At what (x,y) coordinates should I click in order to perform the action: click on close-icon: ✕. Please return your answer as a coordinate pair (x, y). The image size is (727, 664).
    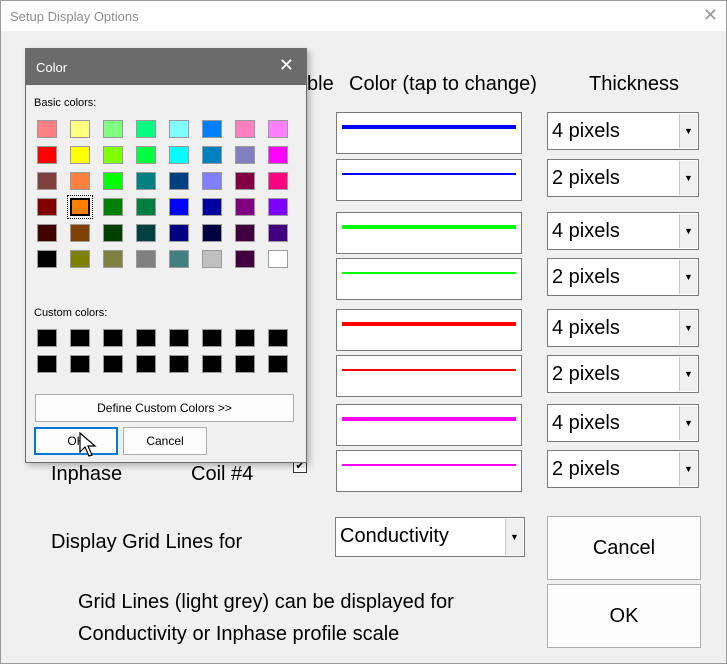
    Looking at the image, I should click on (710, 15).